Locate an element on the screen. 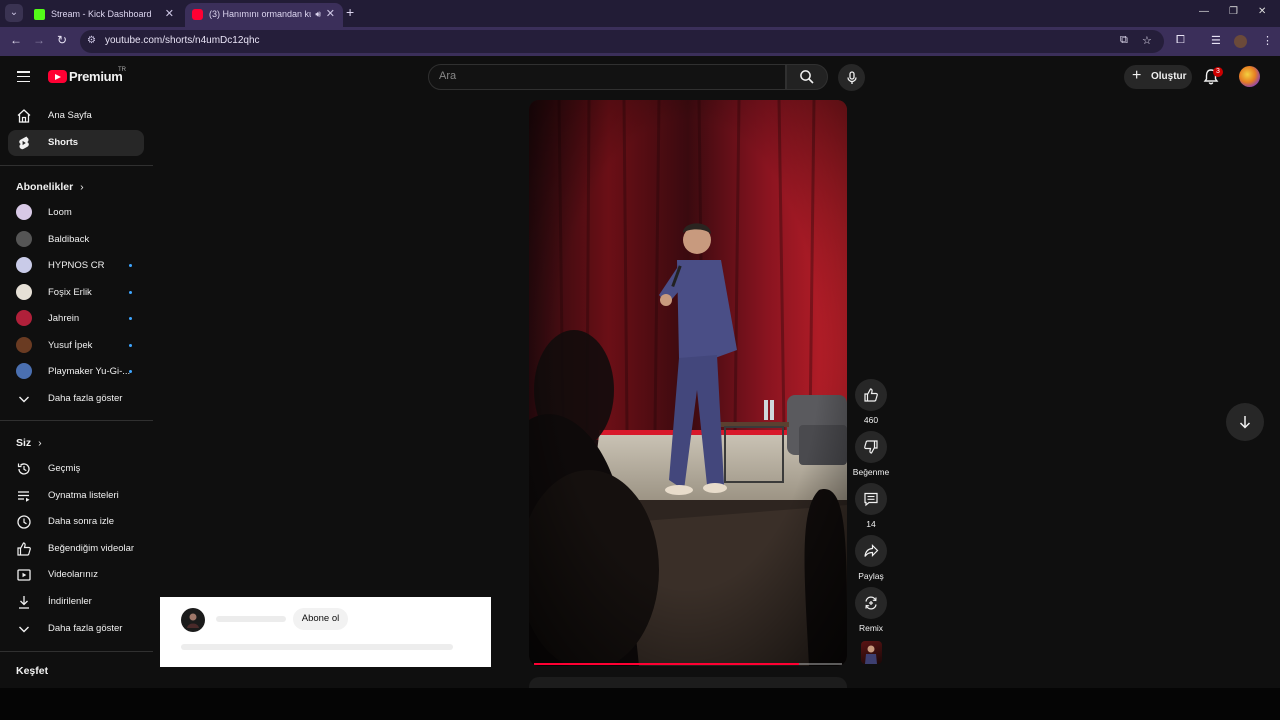 This screenshot has height=720, width=1280. sidebar-item-yusuf-ipek: Yusuf İpek is located at coordinates (76, 346).